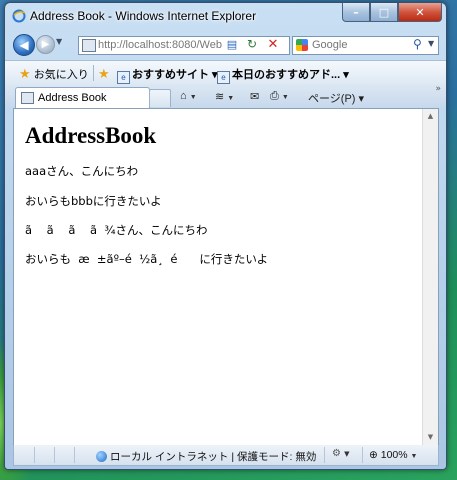 This screenshot has width=457, height=480. What do you see at coordinates (143, 16) in the screenshot?
I see `window-title: Address Book - Windows Internet Explorer` at bounding box center [143, 16].